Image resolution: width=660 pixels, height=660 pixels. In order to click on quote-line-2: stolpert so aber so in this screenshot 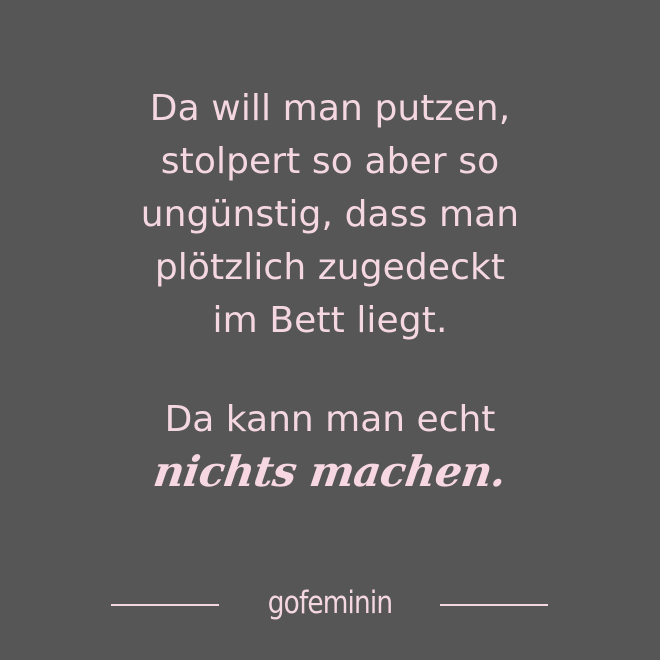, I will do `click(330, 161)`.